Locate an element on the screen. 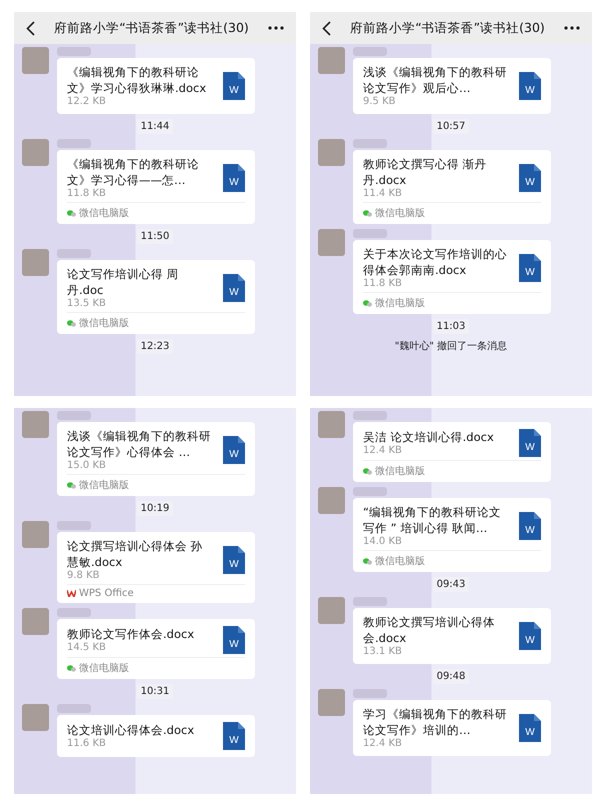 The image size is (600, 800). timestamp: 12:23 is located at coordinates (155, 346).